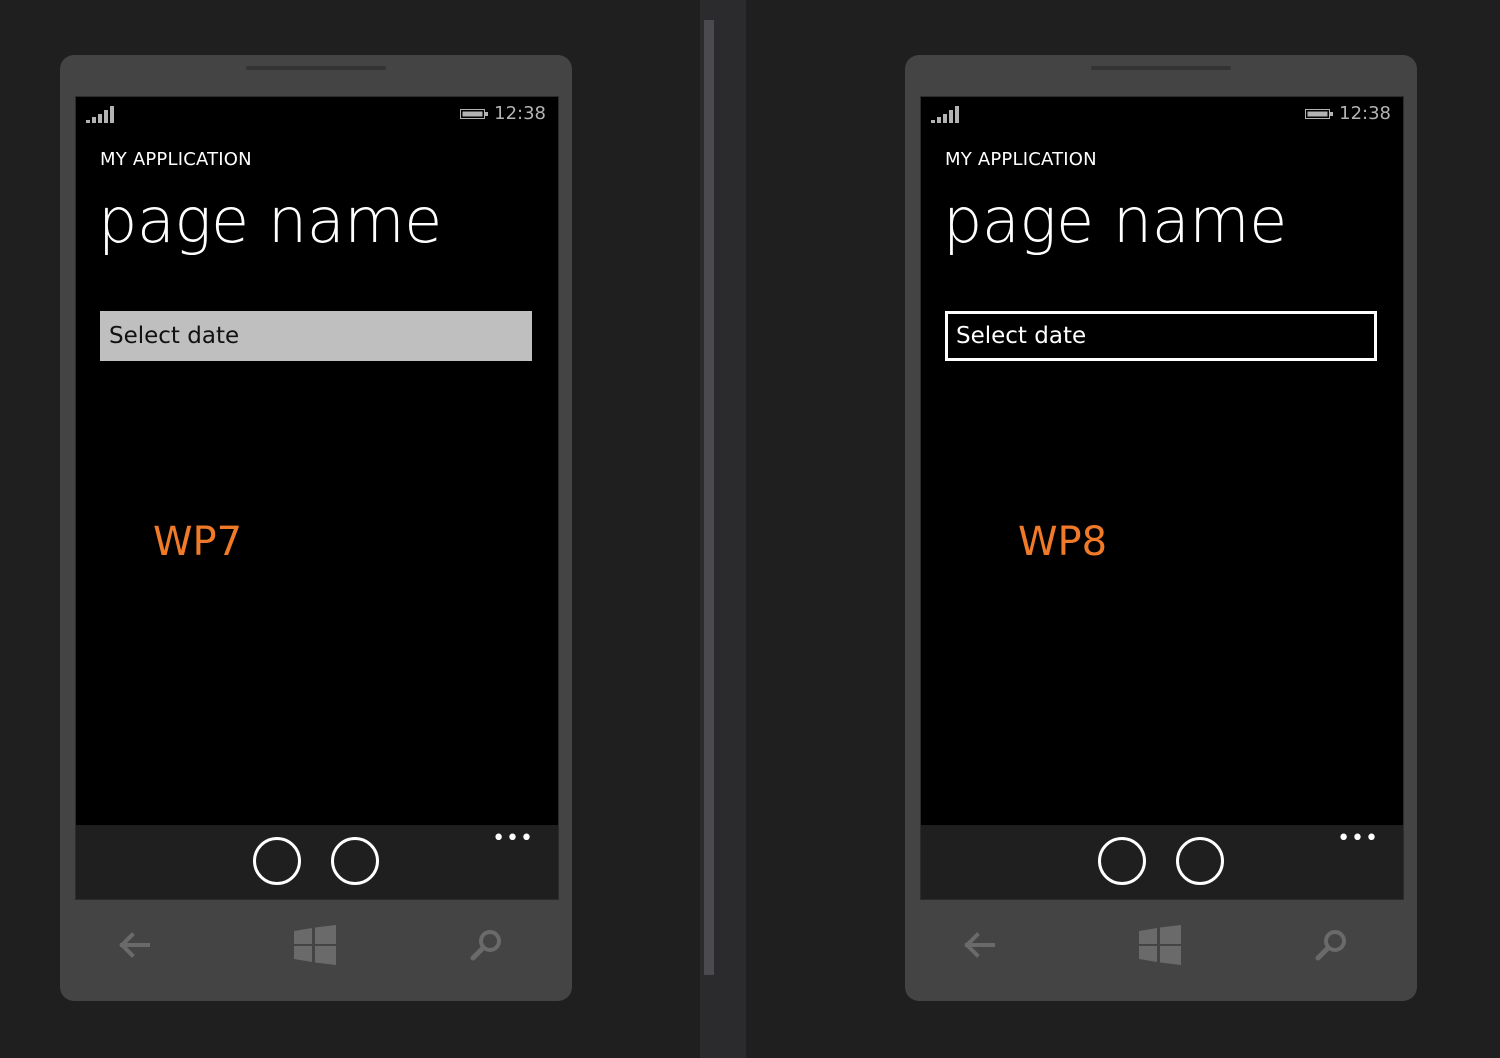 The width and height of the screenshot is (1500, 1058). I want to click on version-label: WP7, so click(198, 542).